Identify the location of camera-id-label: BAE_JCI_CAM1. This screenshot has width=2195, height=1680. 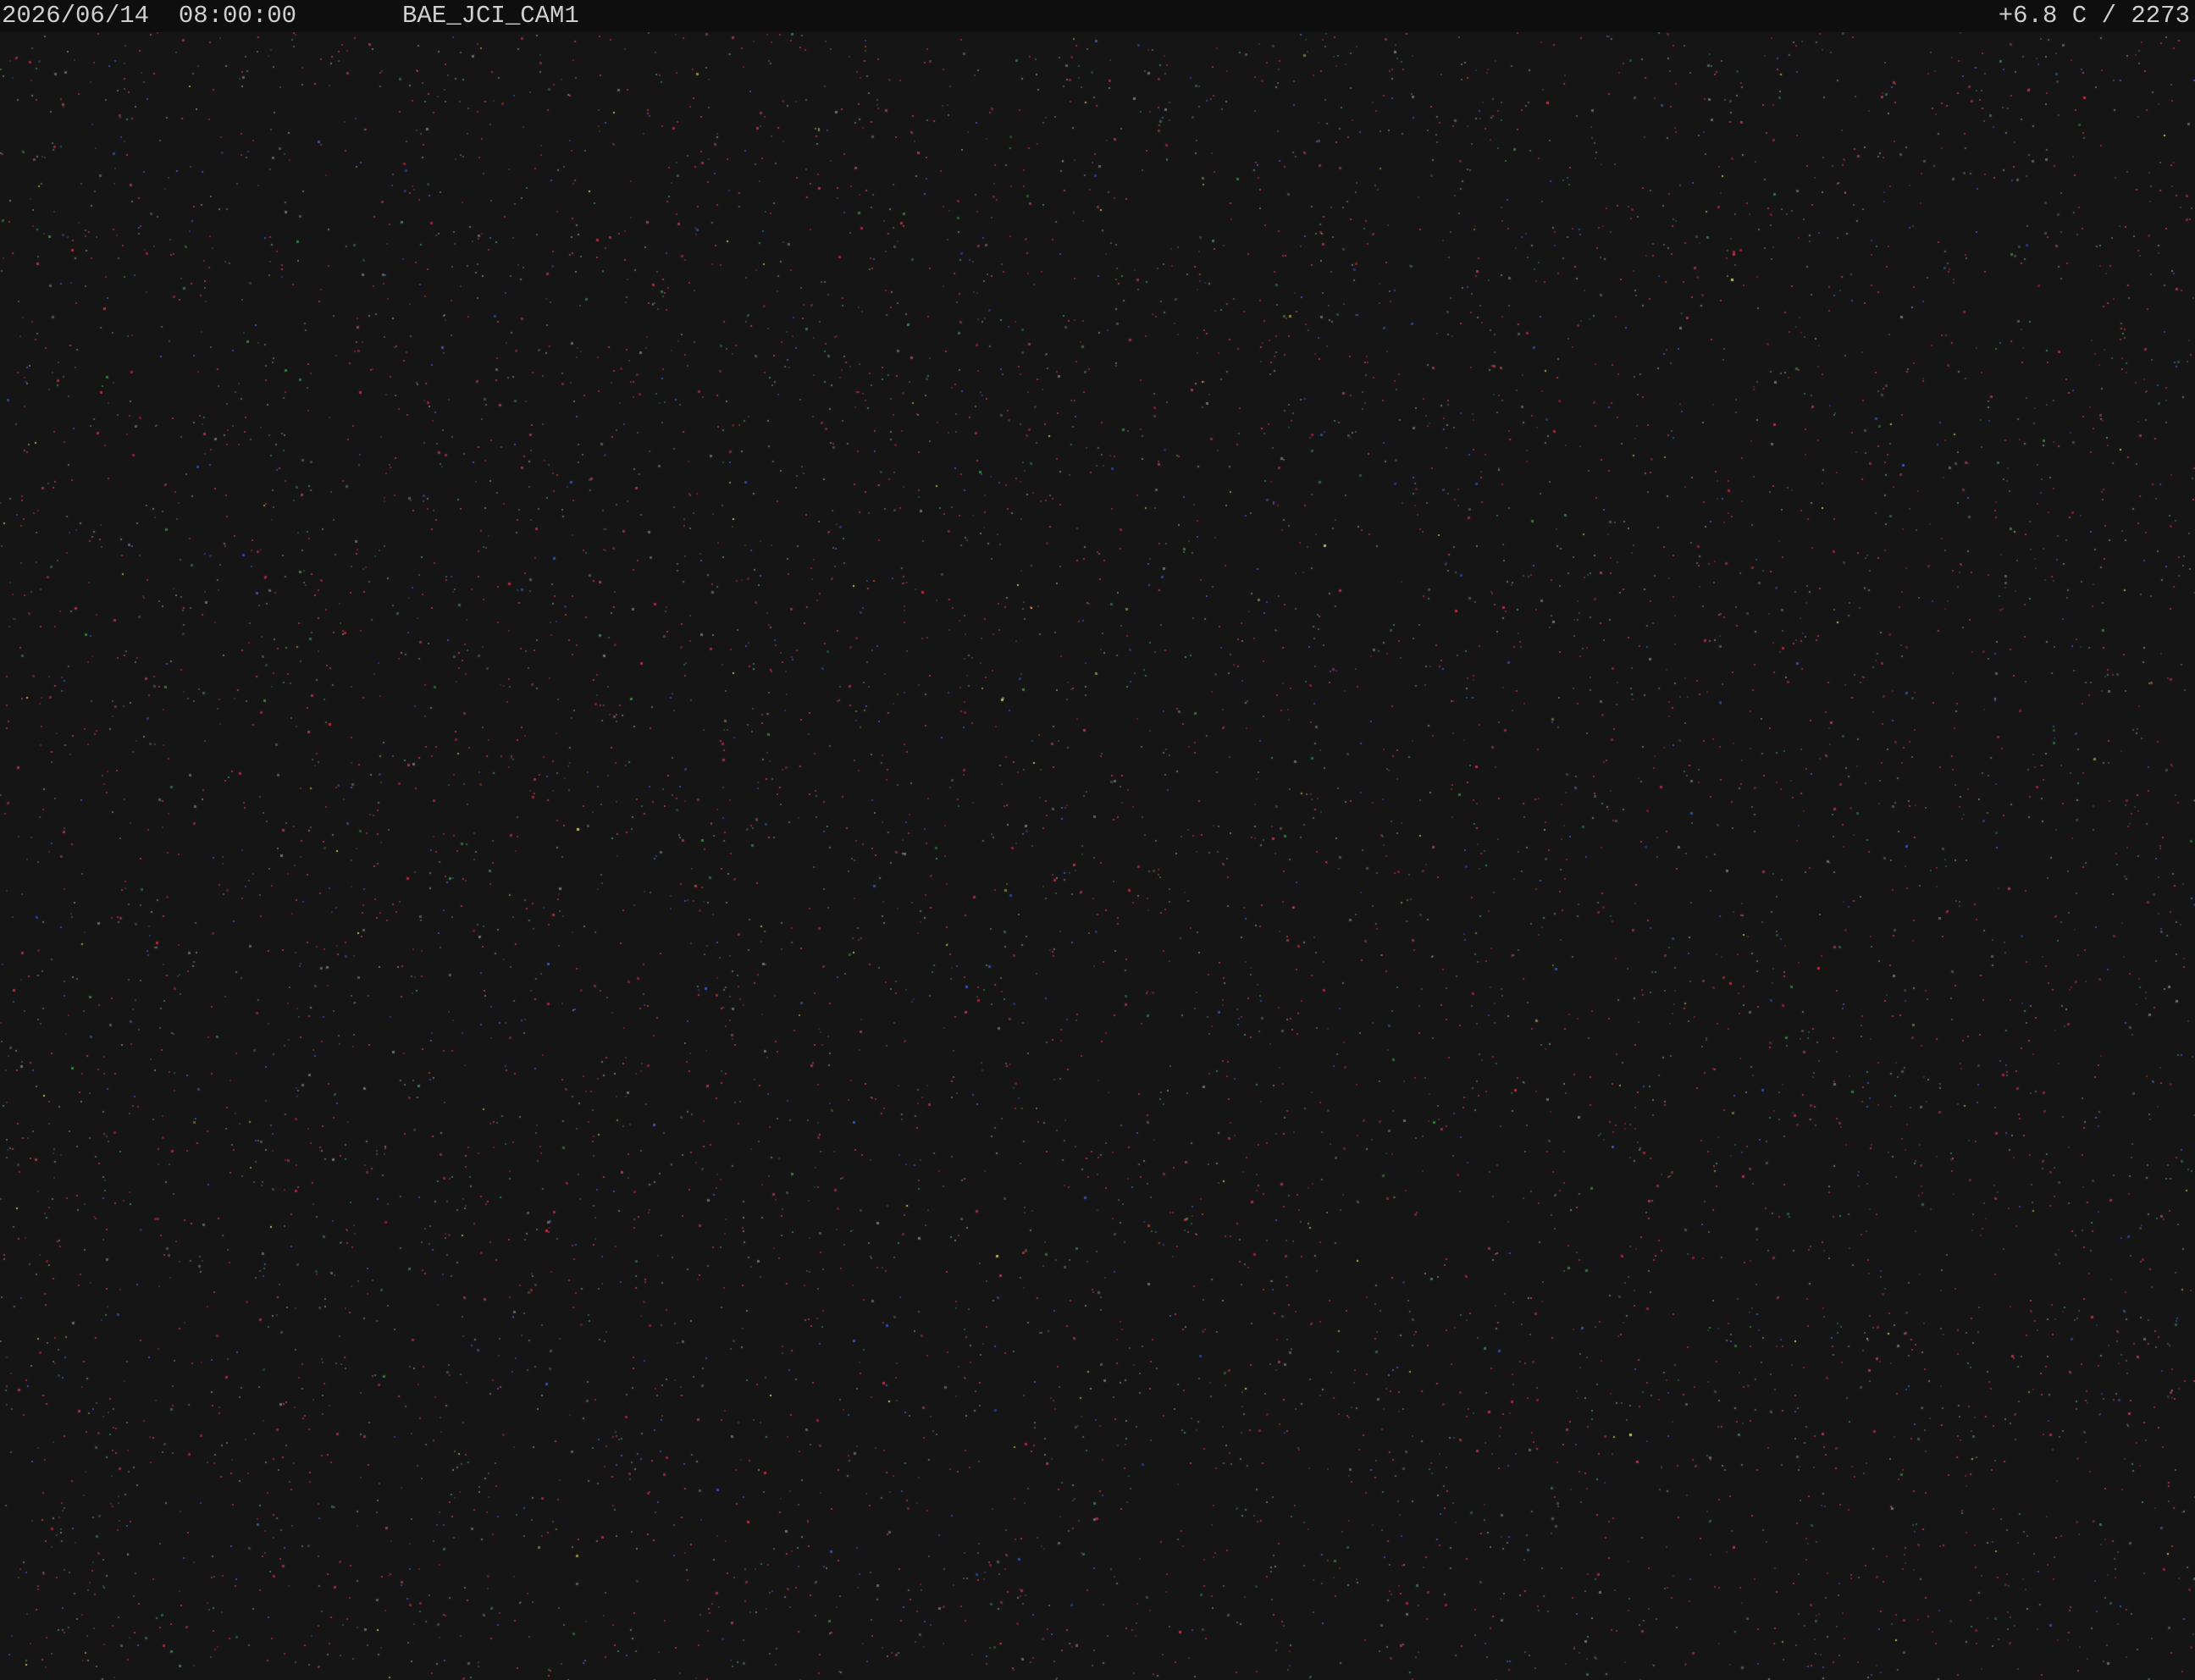
(490, 16).